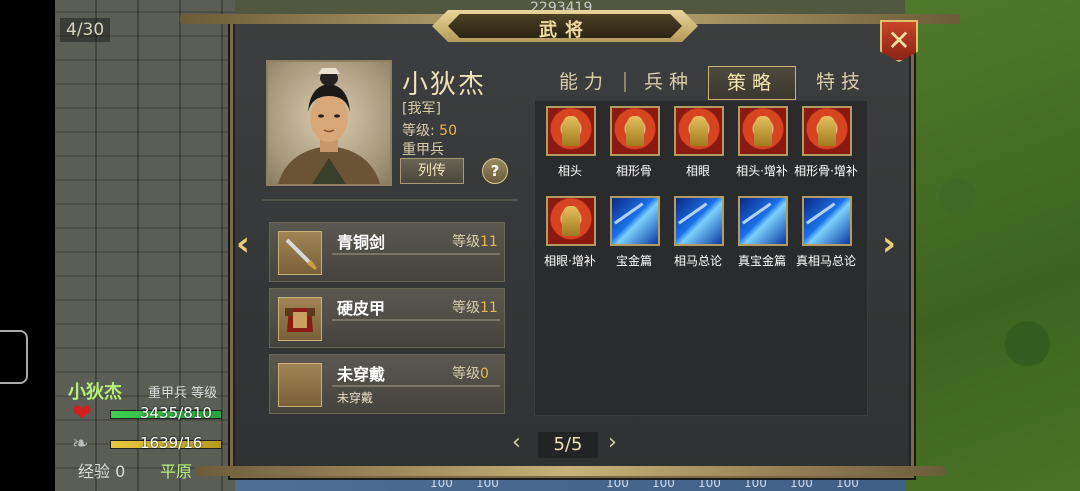 This screenshot has width=1080, height=491. Describe the element at coordinates (300, 253) in the screenshot. I see `sword-icon` at that location.